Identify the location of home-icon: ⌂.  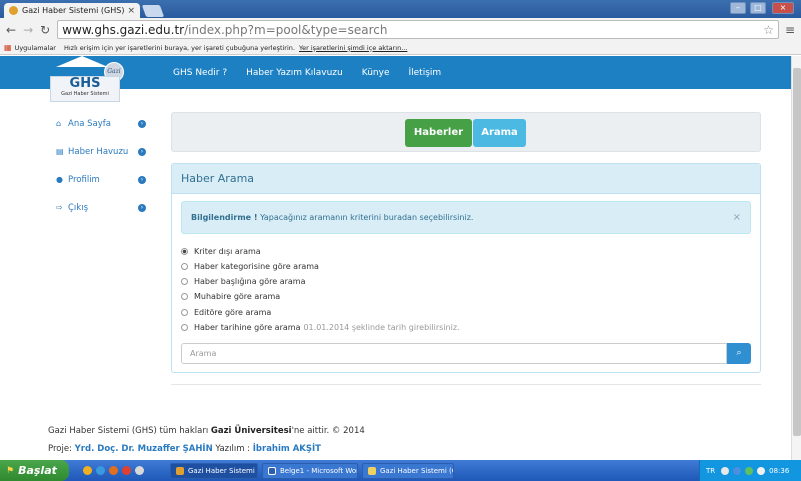
(59, 123).